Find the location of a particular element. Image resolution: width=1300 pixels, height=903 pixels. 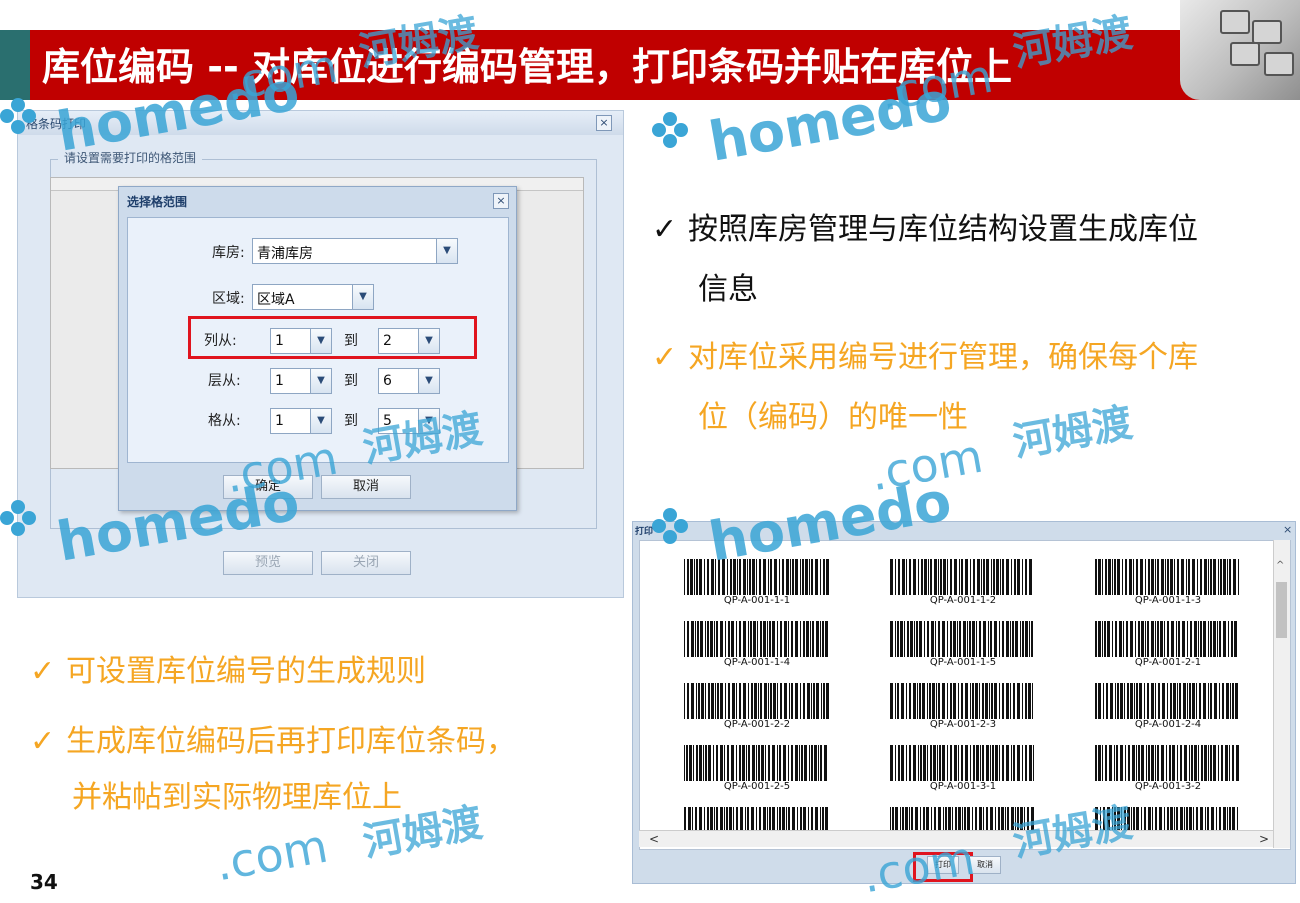

barcode-label: QP-A-001-2-1 is located at coordinates (1168, 662).